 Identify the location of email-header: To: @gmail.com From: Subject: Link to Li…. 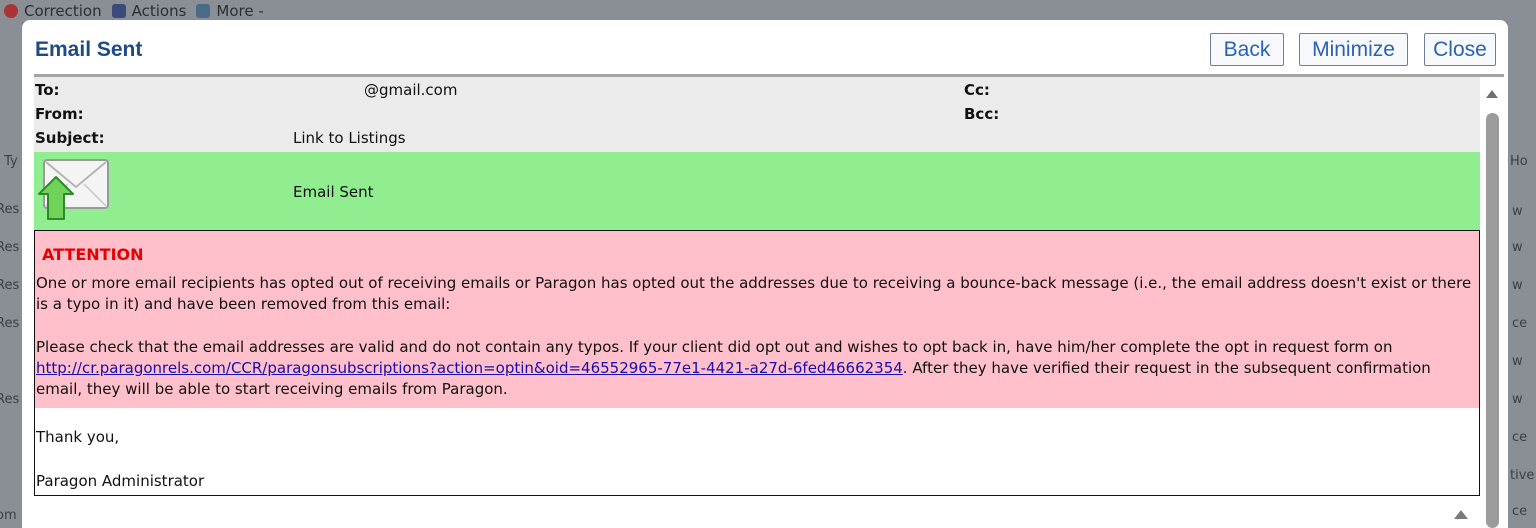
(757, 114).